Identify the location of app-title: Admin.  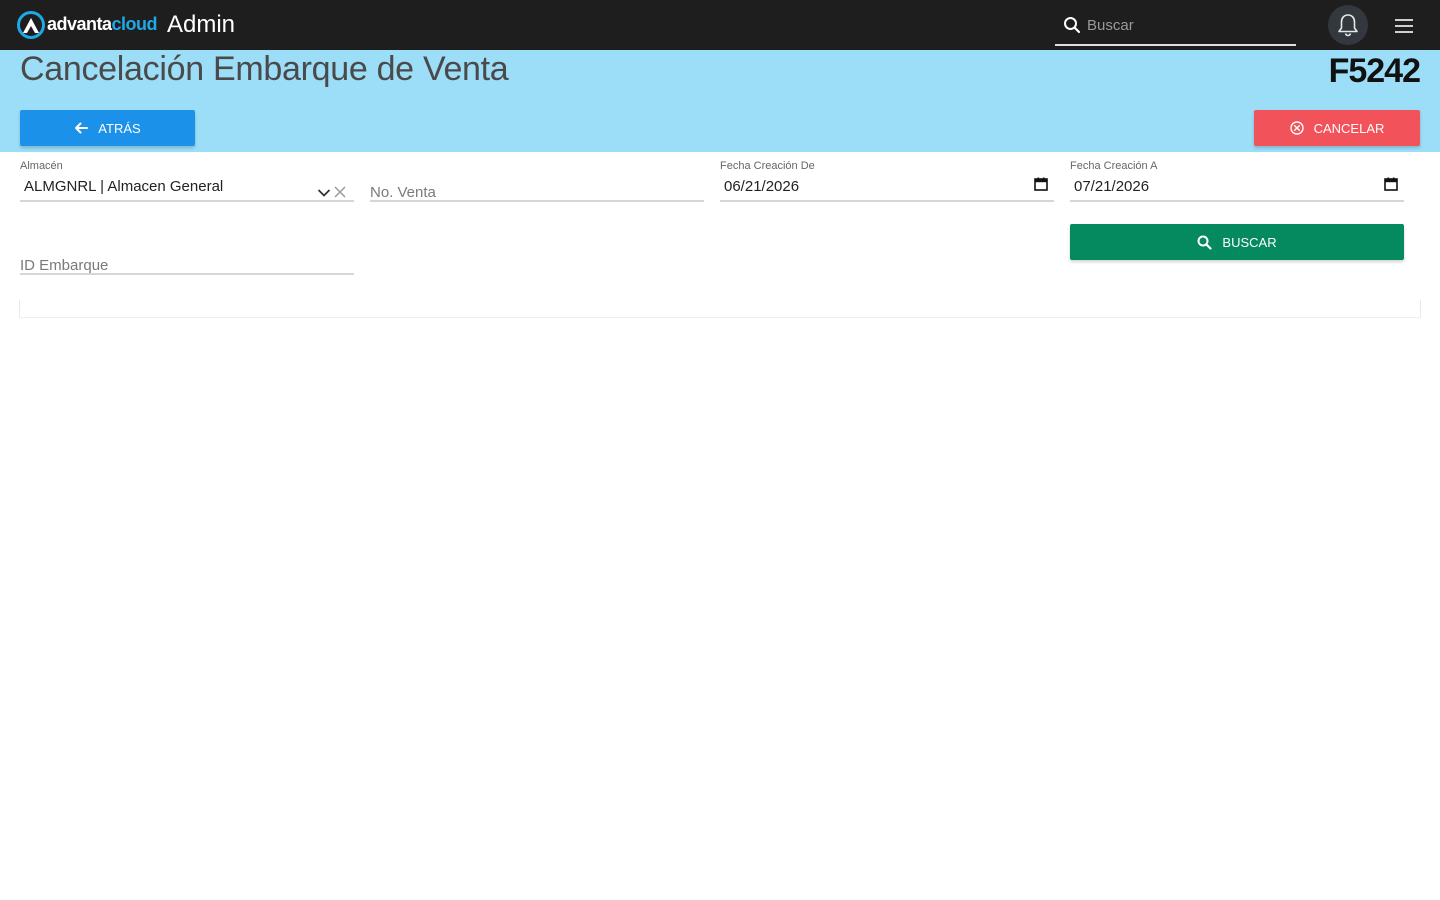
(201, 24).